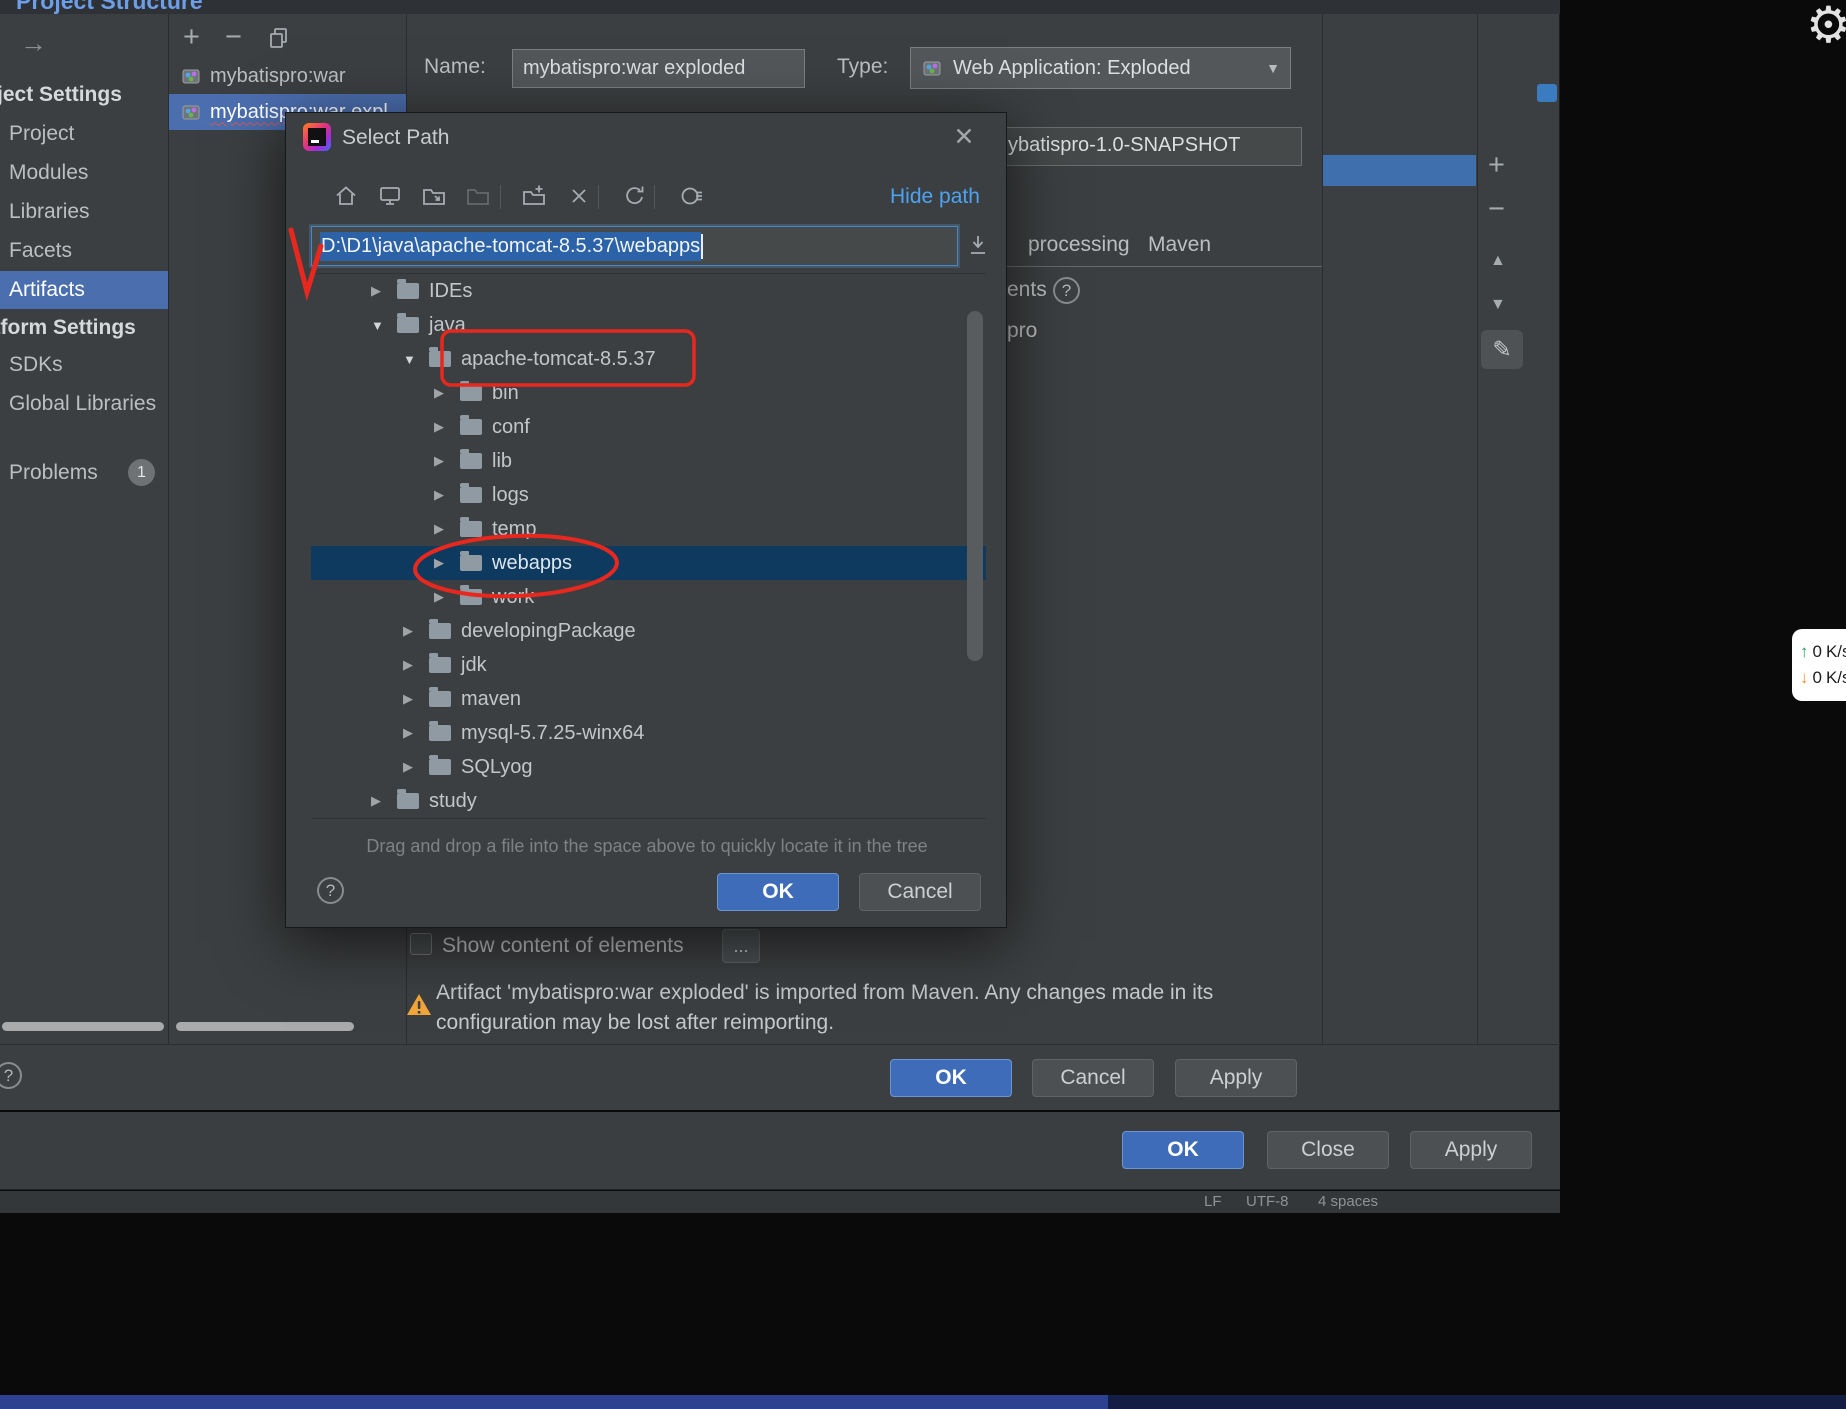  I want to click on tree-item-java: ▼ java, so click(648, 325).